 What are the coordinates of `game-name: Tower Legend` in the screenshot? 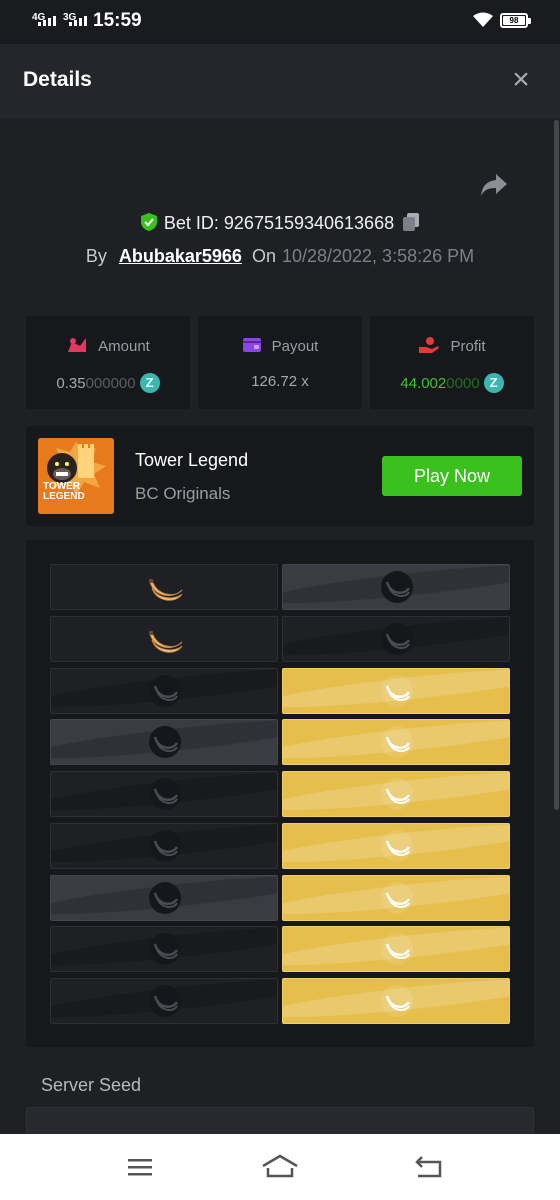 It's located at (192, 460).